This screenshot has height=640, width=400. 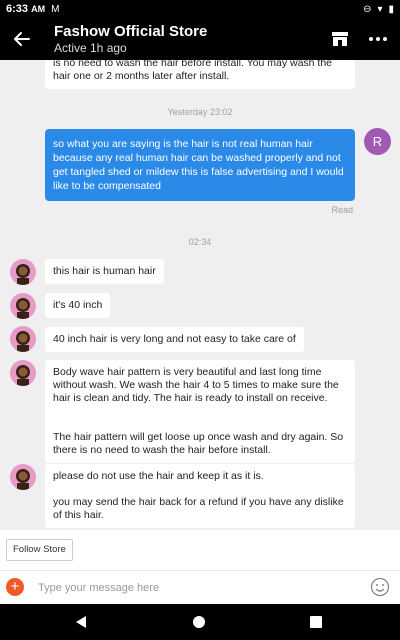 I want to click on system-nav-bar, so click(x=200, y=622).